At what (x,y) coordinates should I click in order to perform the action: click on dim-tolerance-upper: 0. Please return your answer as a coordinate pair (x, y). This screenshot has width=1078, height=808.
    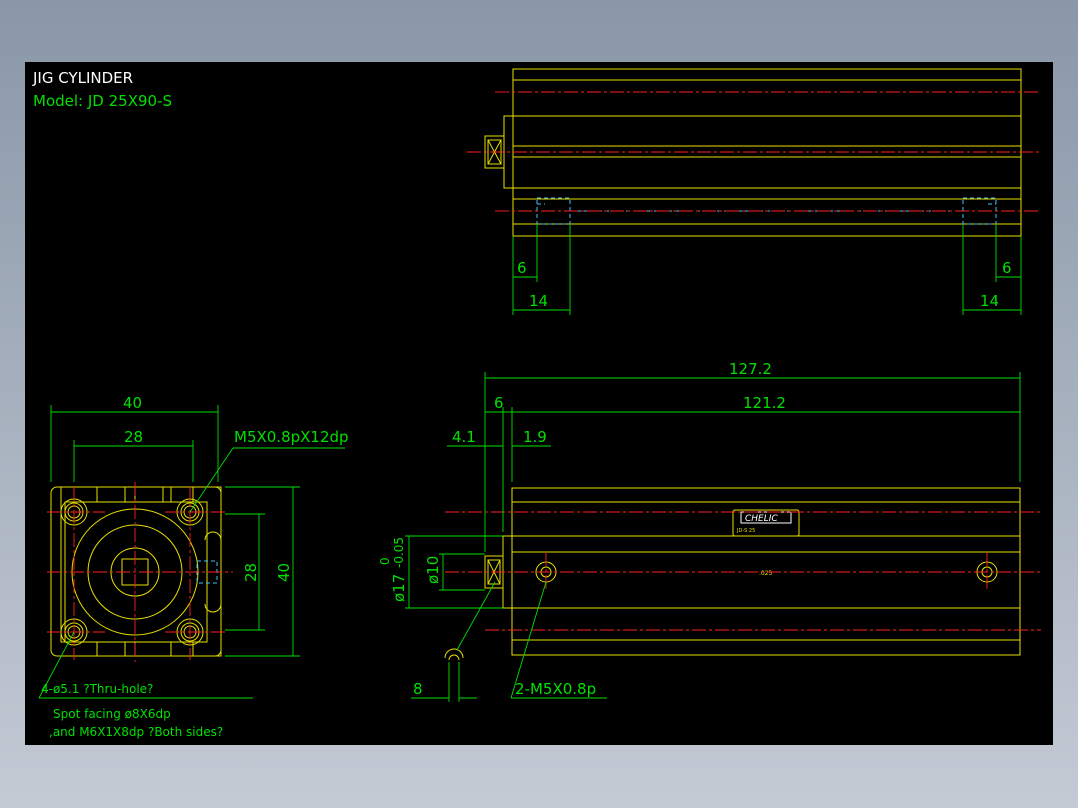
    Looking at the image, I should click on (385, 561).